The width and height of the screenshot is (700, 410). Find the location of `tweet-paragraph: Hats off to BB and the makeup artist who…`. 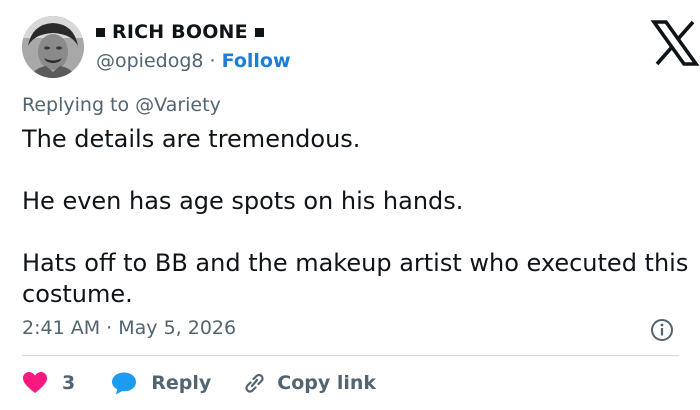

tweet-paragraph: Hats off to BB and the makeup artist who… is located at coordinates (355, 278).